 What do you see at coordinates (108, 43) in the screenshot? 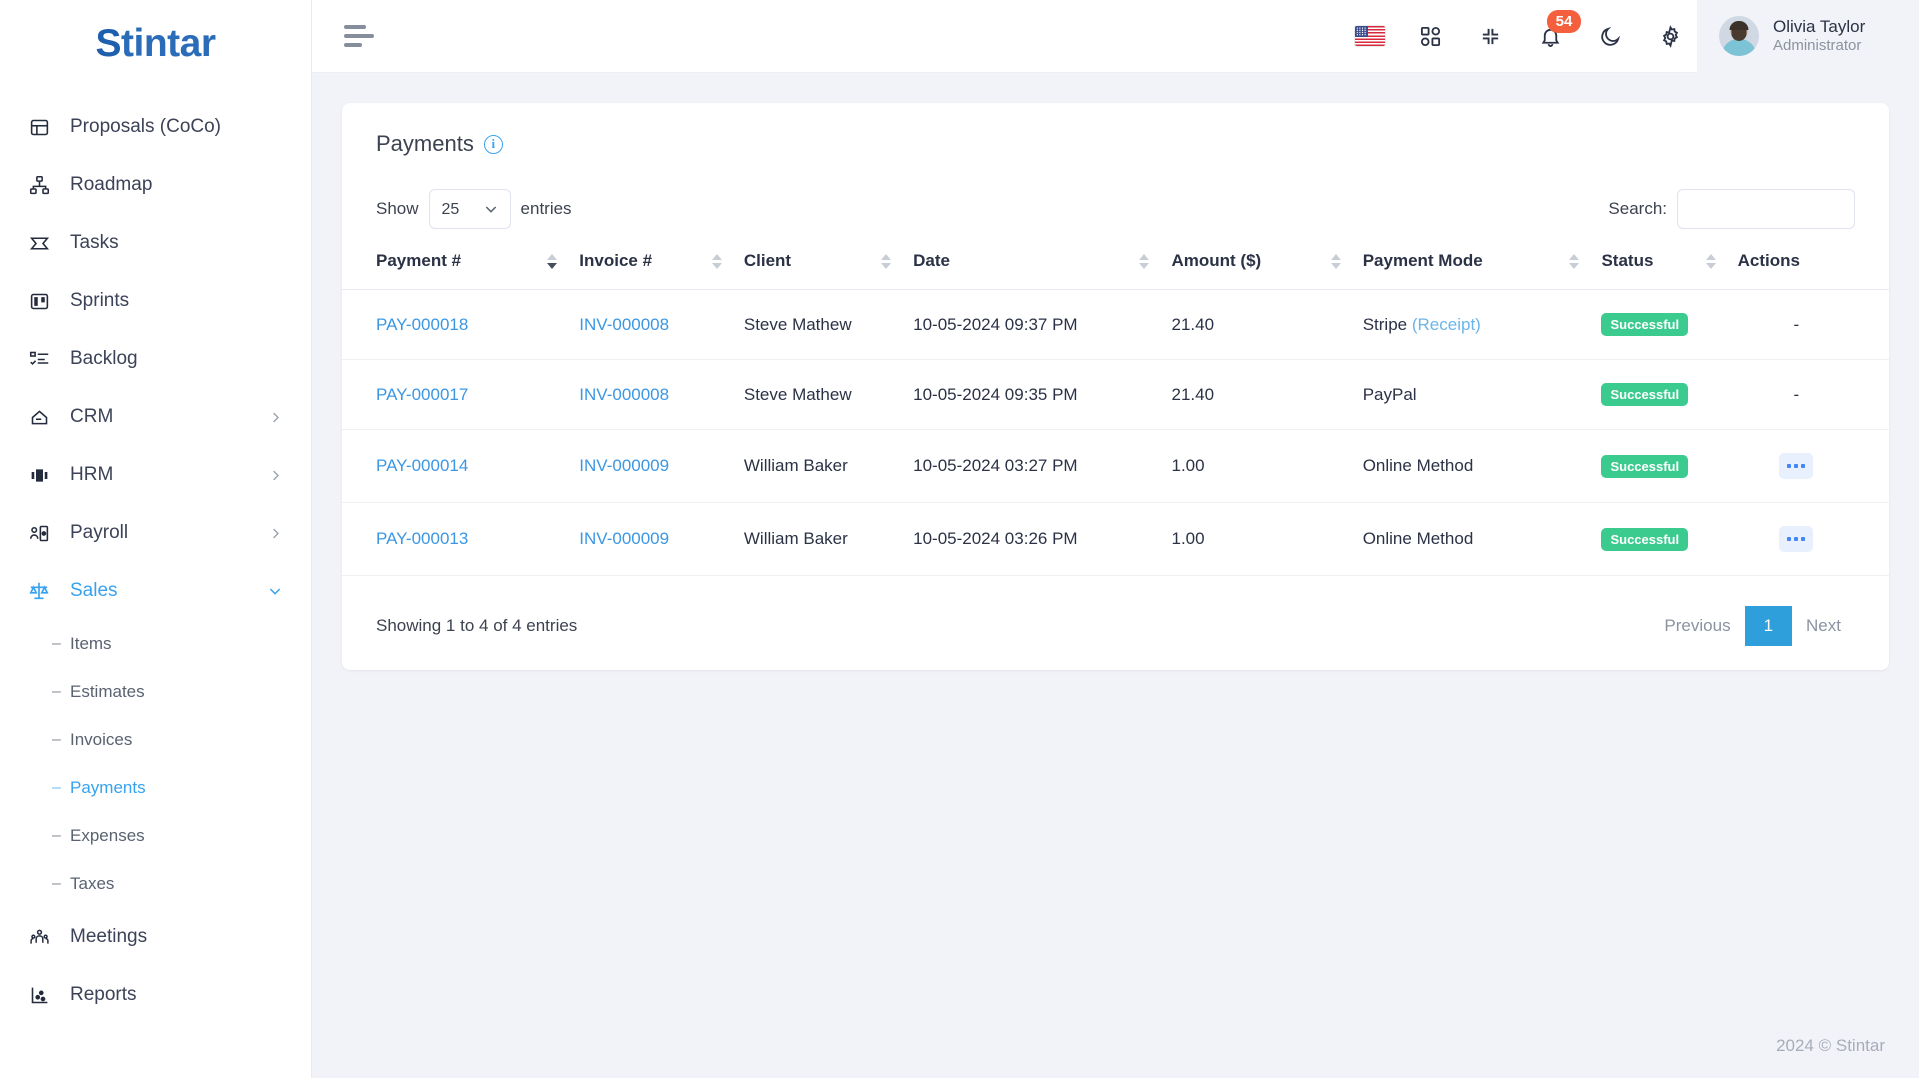
I see `brand-logo-mark: S` at bounding box center [108, 43].